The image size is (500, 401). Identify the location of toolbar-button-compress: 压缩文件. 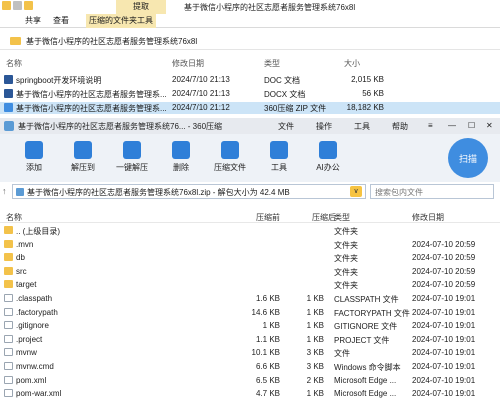
(230, 158).